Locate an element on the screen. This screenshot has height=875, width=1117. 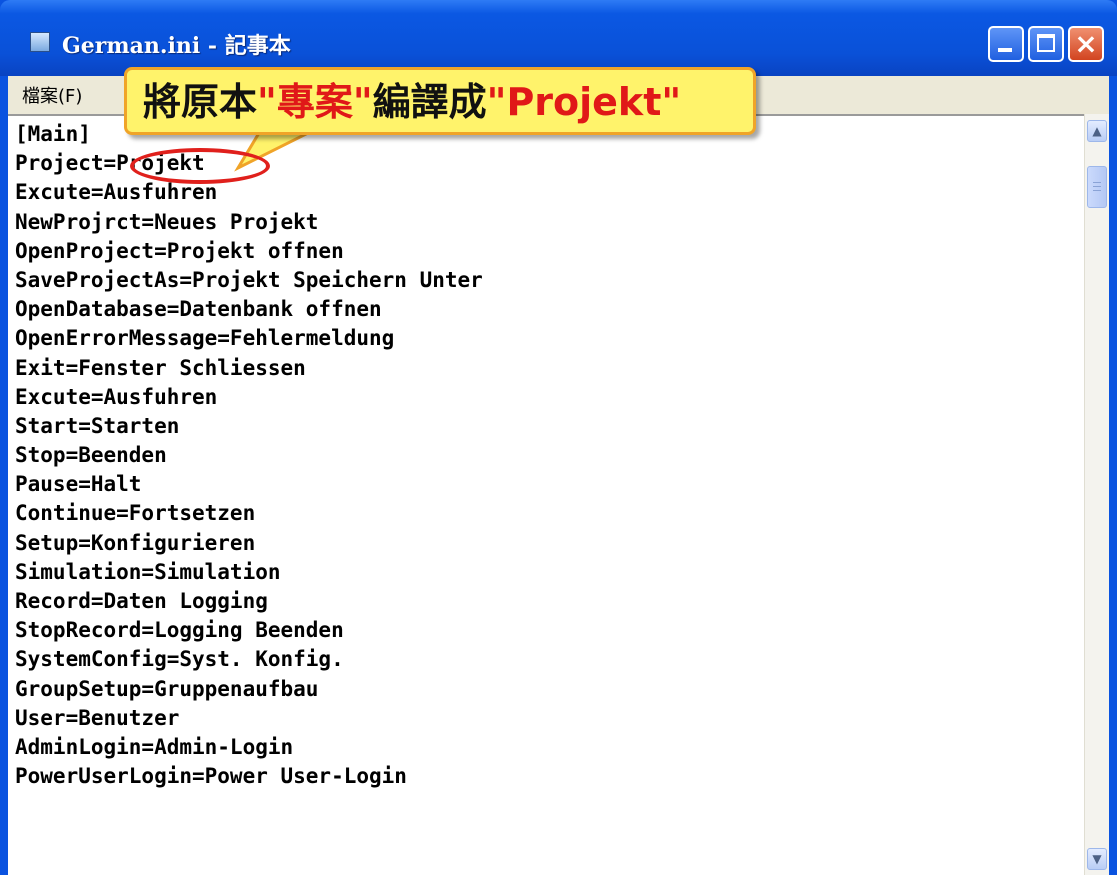
title-bar: German.ini - 記事本 × is located at coordinates (558, 38).